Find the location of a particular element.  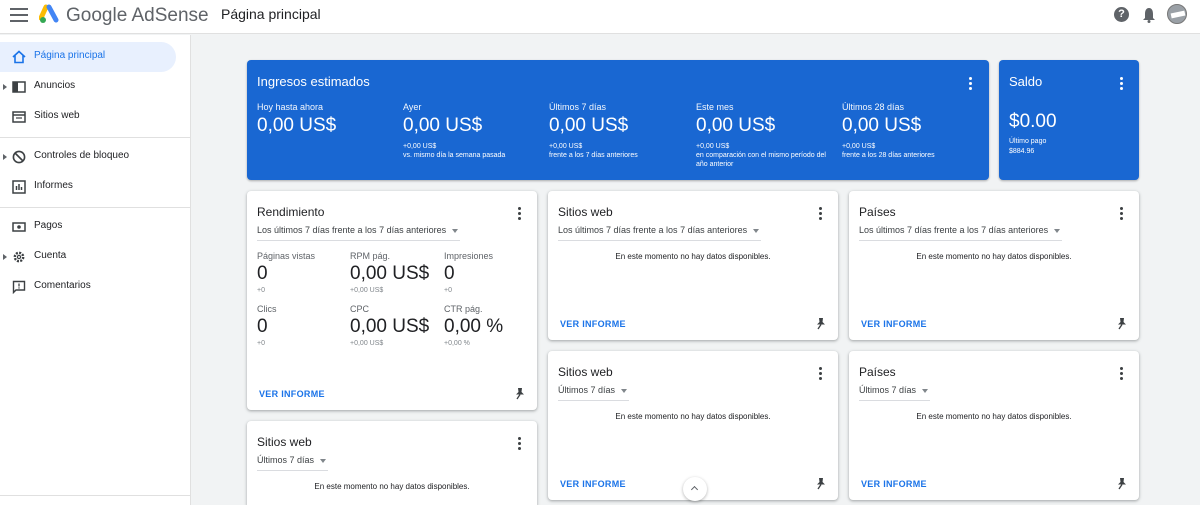

balance-value: $0.00 is located at coordinates (1033, 121).